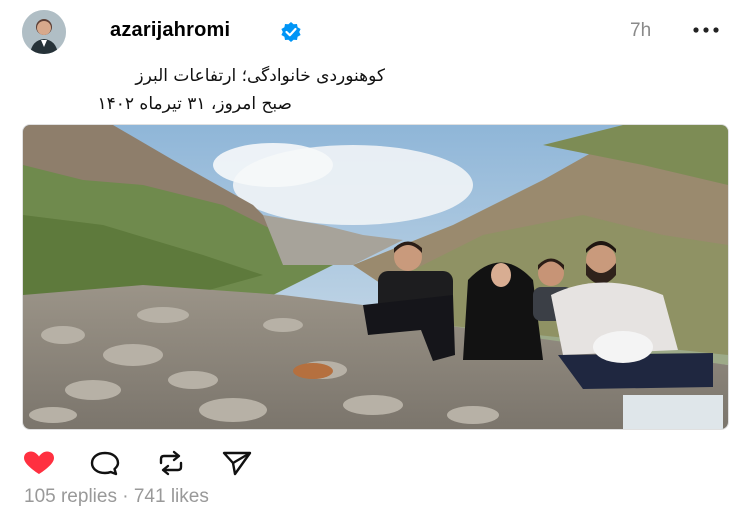  I want to click on send-icon, so click(237, 463).